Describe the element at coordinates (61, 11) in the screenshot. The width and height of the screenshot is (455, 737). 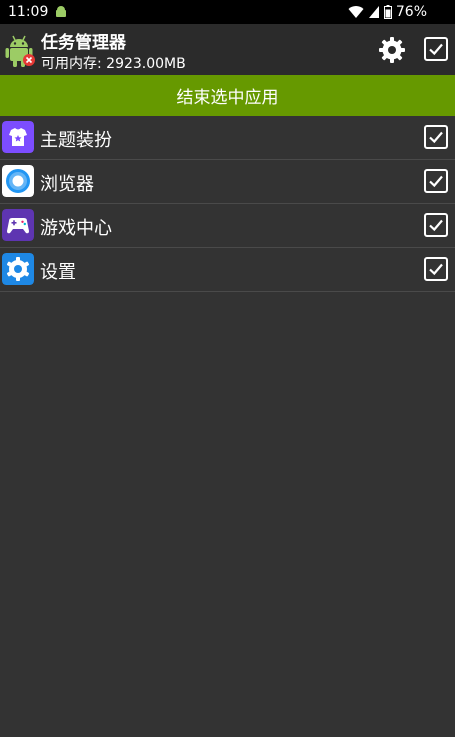
I see `android-notification-icon` at that location.